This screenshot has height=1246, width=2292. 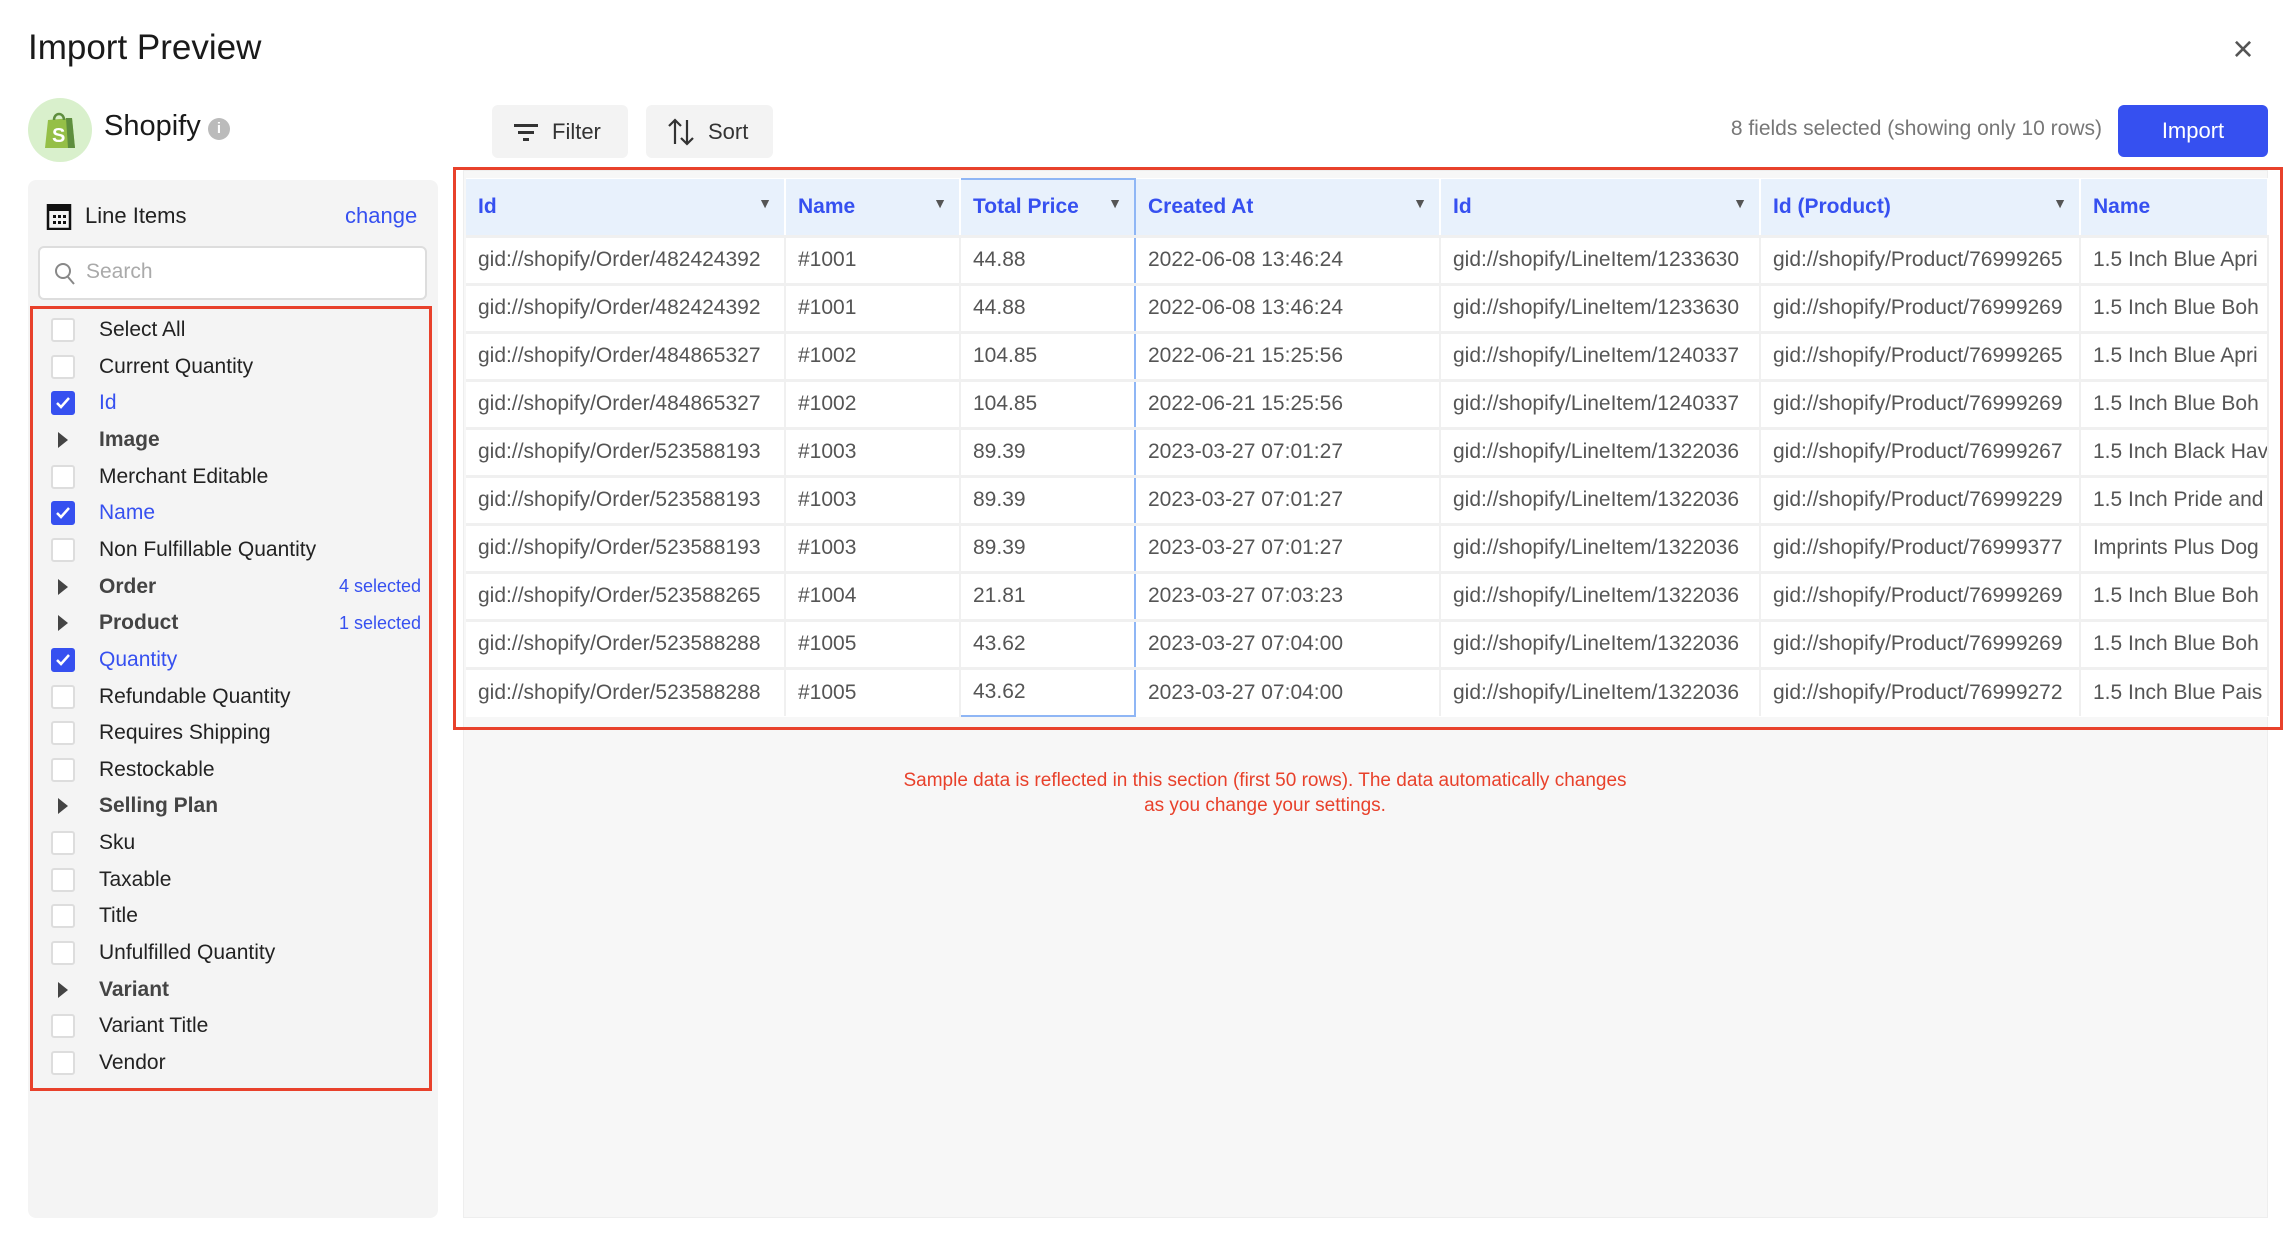 I want to click on column-header: Created At ▼, so click(x=1288, y=207).